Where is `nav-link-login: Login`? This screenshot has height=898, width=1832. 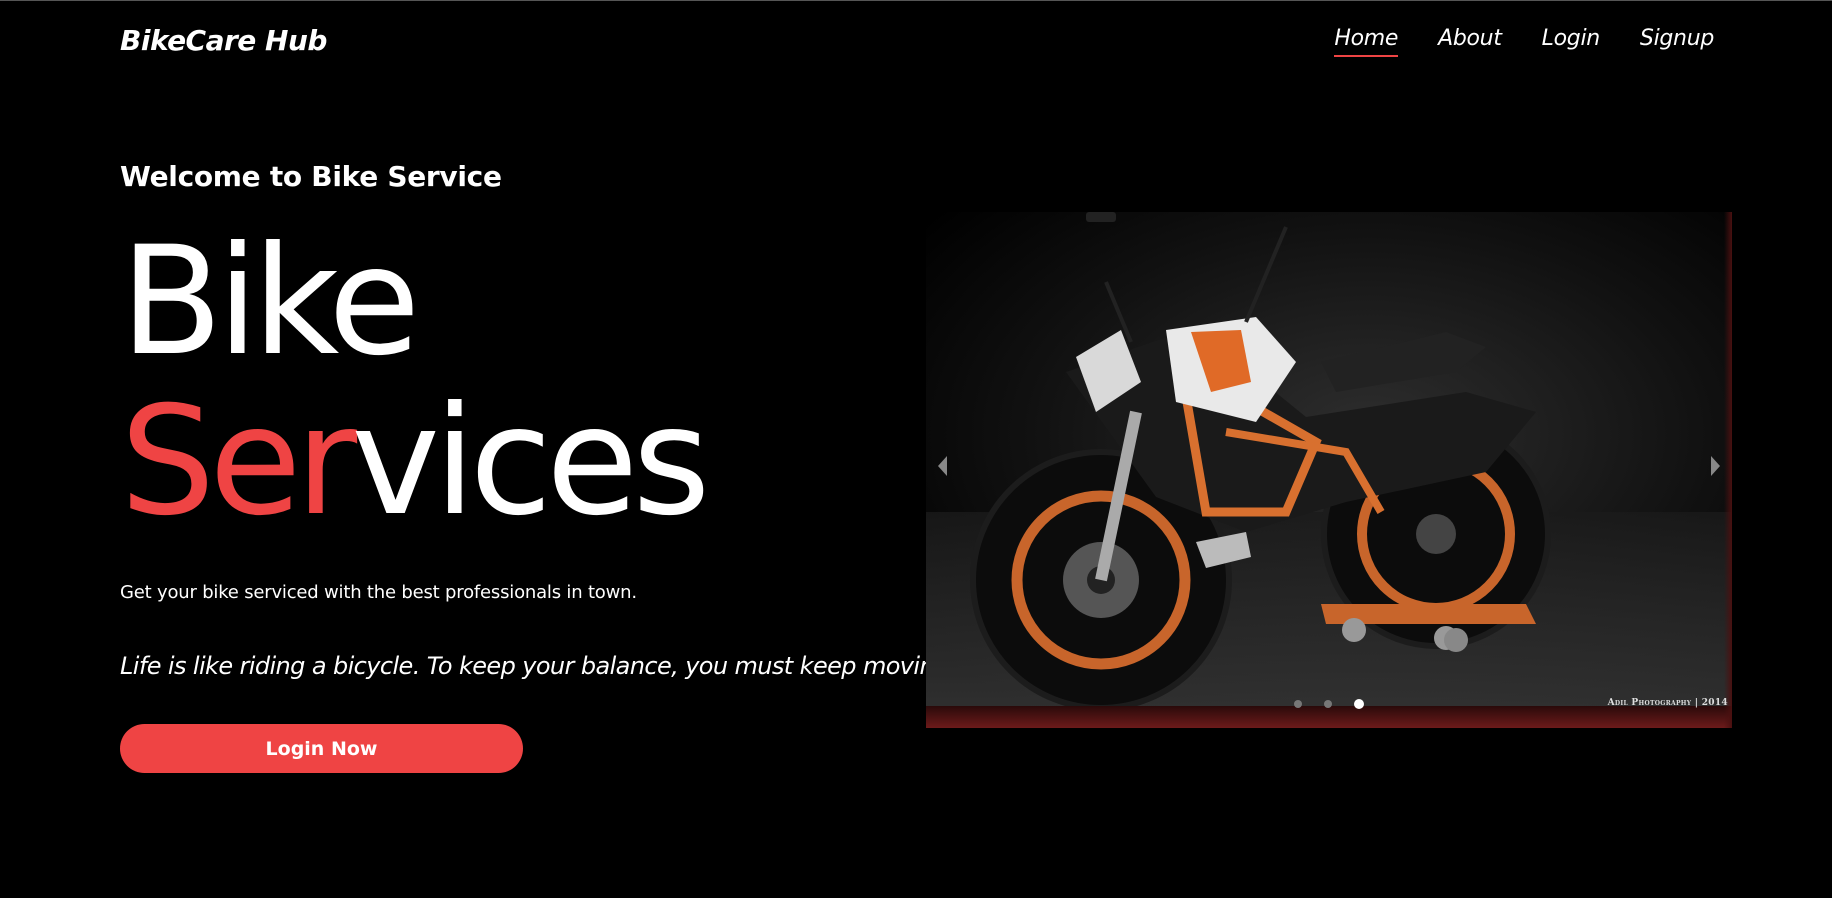
nav-link-login: Login is located at coordinates (1571, 41).